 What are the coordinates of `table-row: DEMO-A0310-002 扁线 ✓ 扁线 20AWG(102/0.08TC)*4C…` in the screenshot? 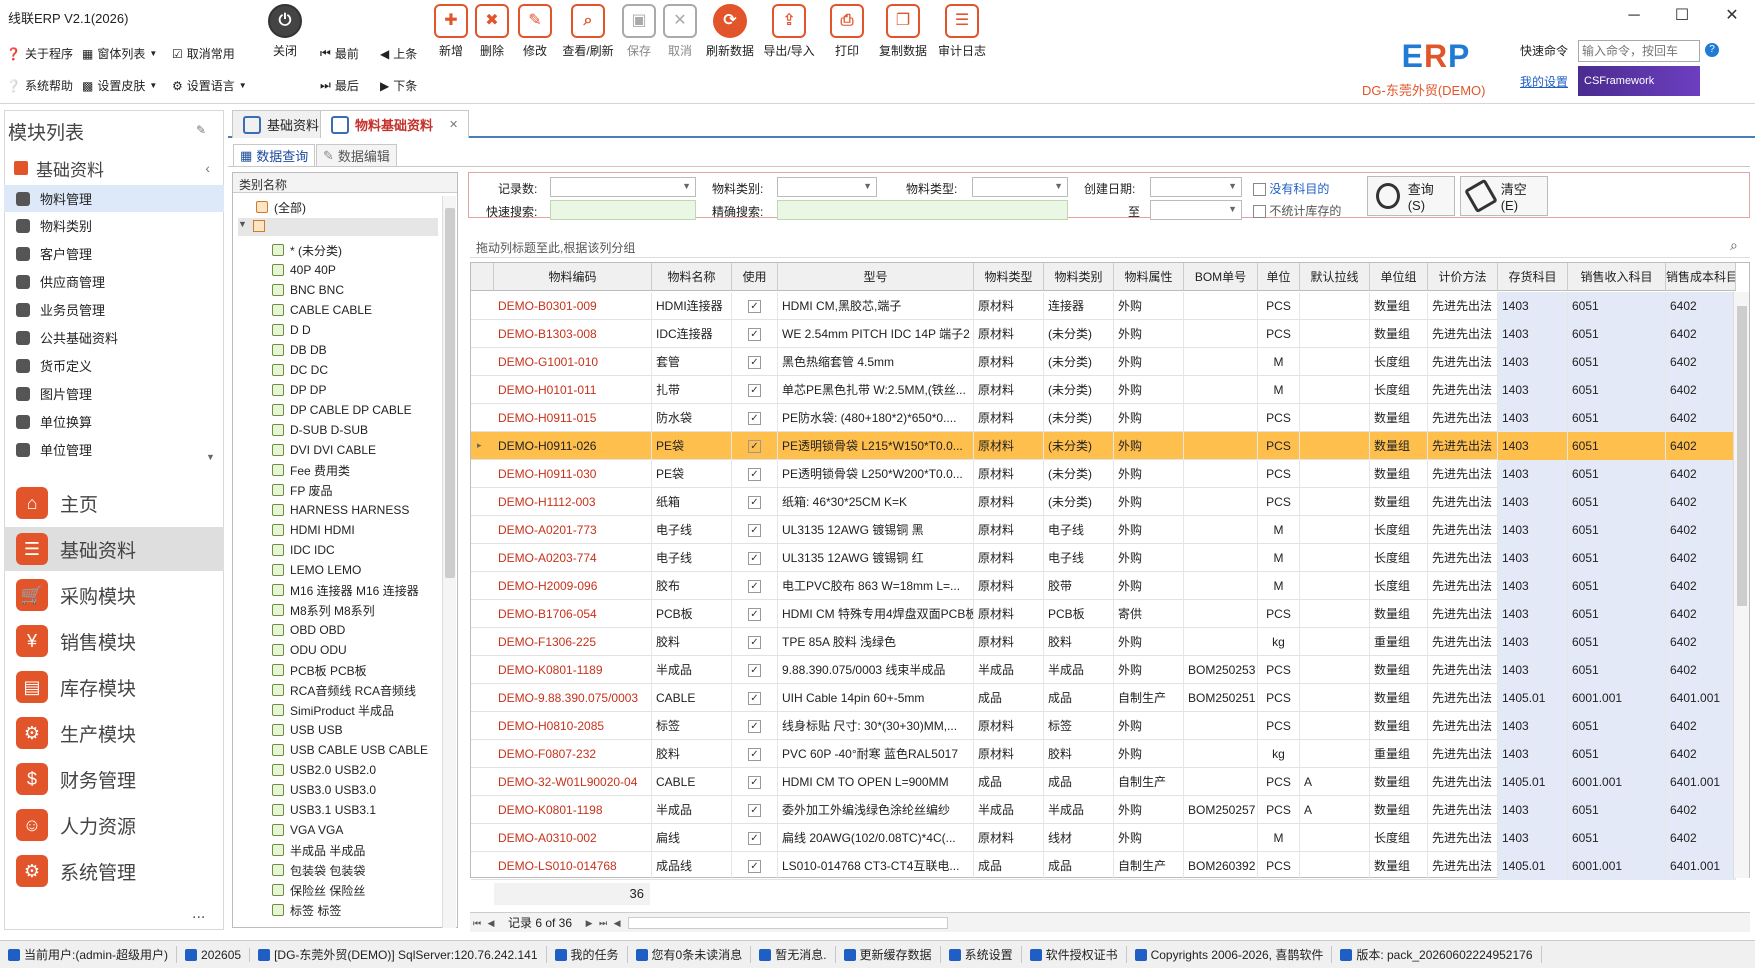 It's located at (1103, 838).